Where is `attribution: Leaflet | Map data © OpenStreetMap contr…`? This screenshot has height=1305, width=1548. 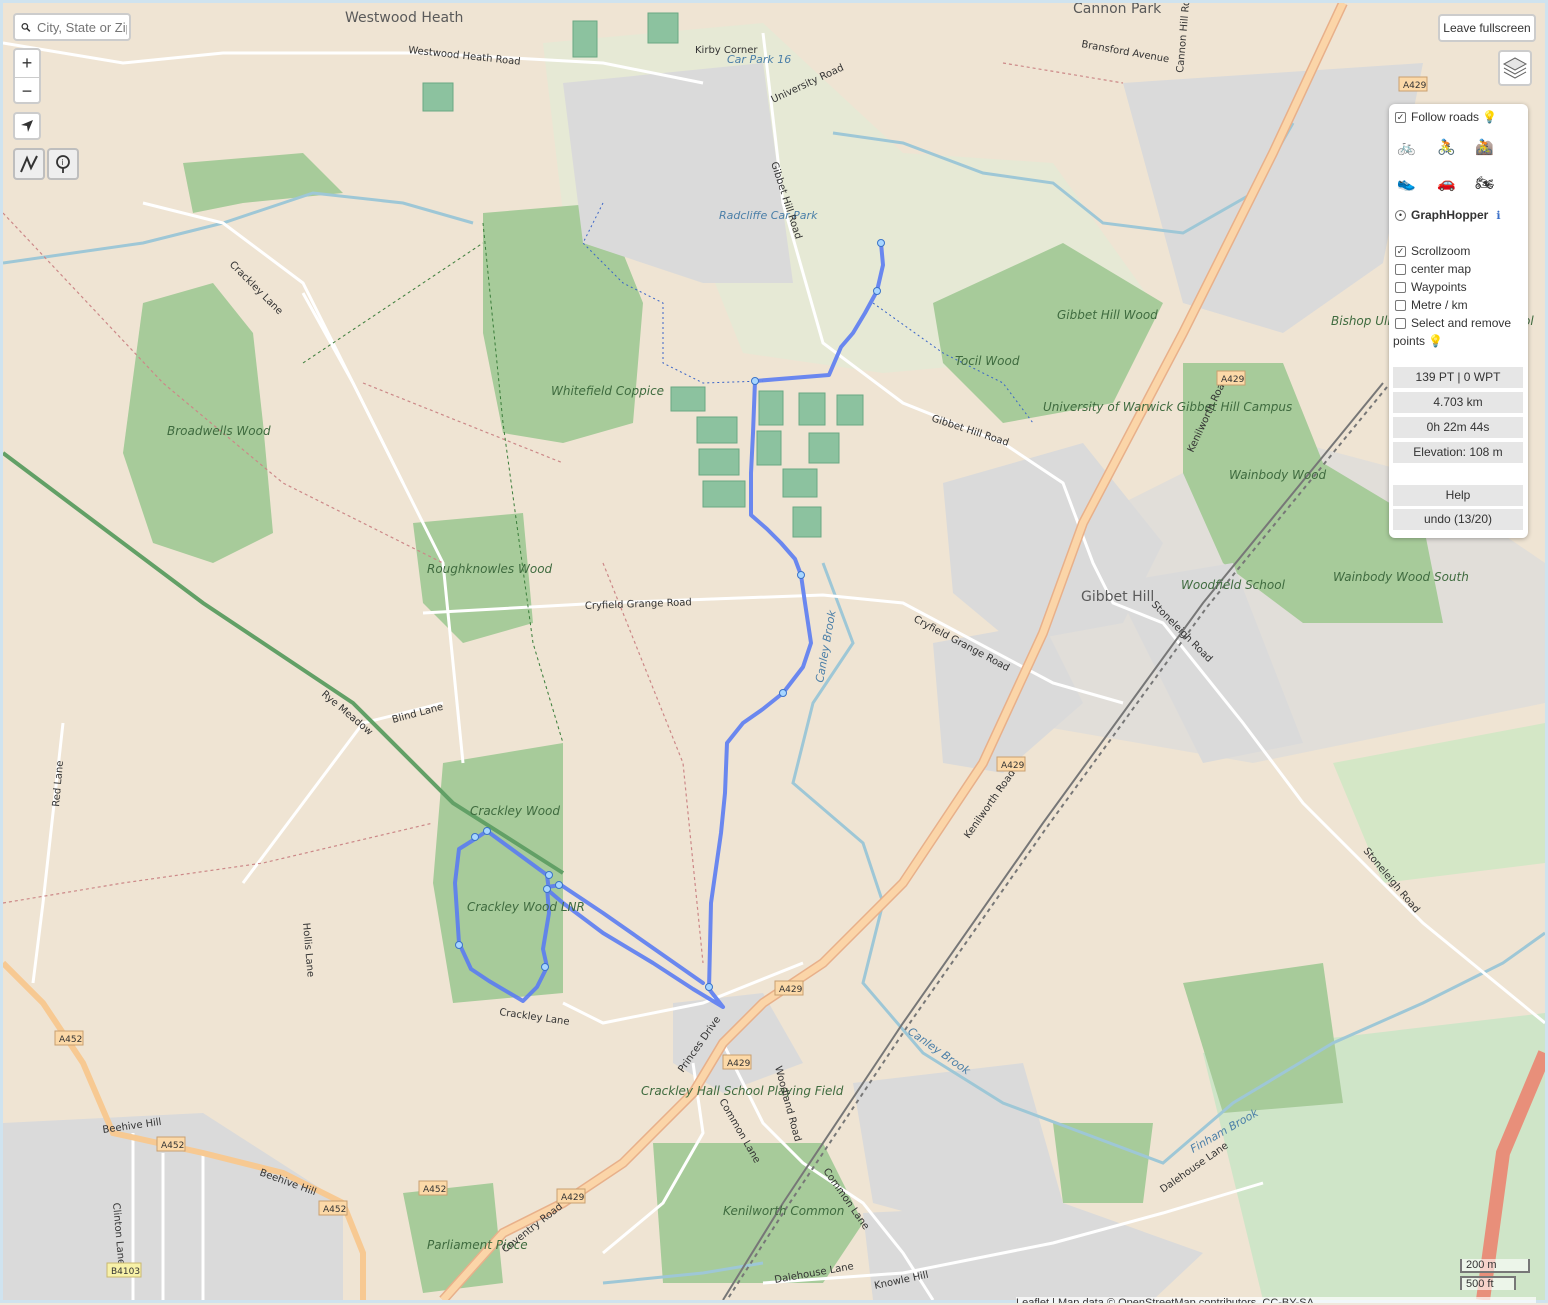
attribution: Leaflet | Map data © OpenStreetMap contr… is located at coordinates (1276, 1300).